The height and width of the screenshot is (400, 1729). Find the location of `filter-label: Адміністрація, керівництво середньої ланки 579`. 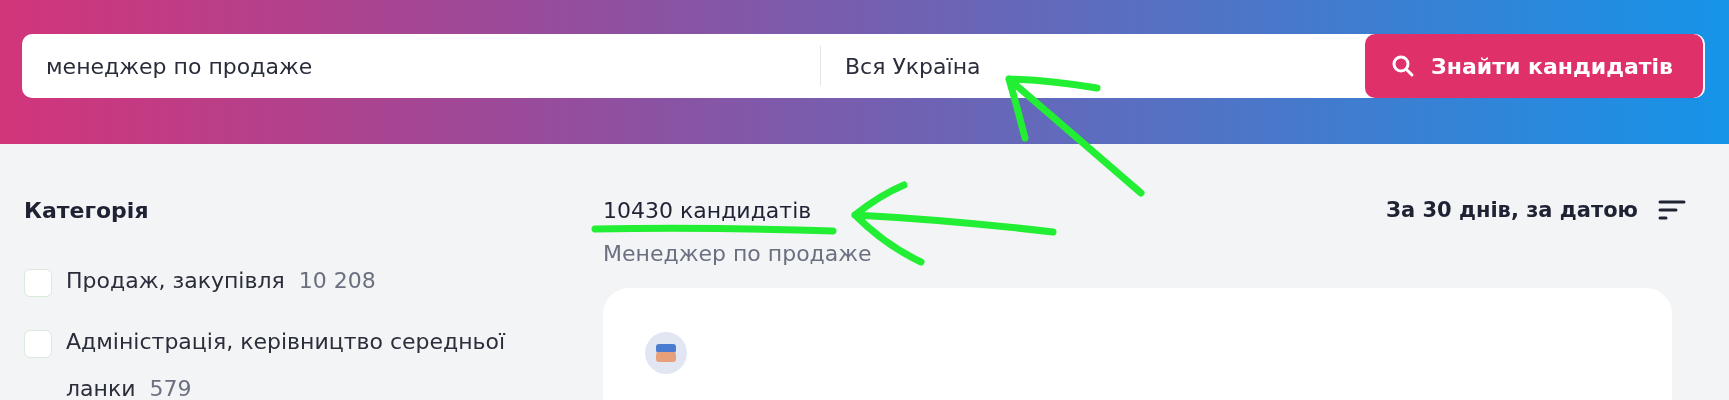

filter-label: Адміністрація, керівництво середньої ланки 579 is located at coordinates (306, 359).